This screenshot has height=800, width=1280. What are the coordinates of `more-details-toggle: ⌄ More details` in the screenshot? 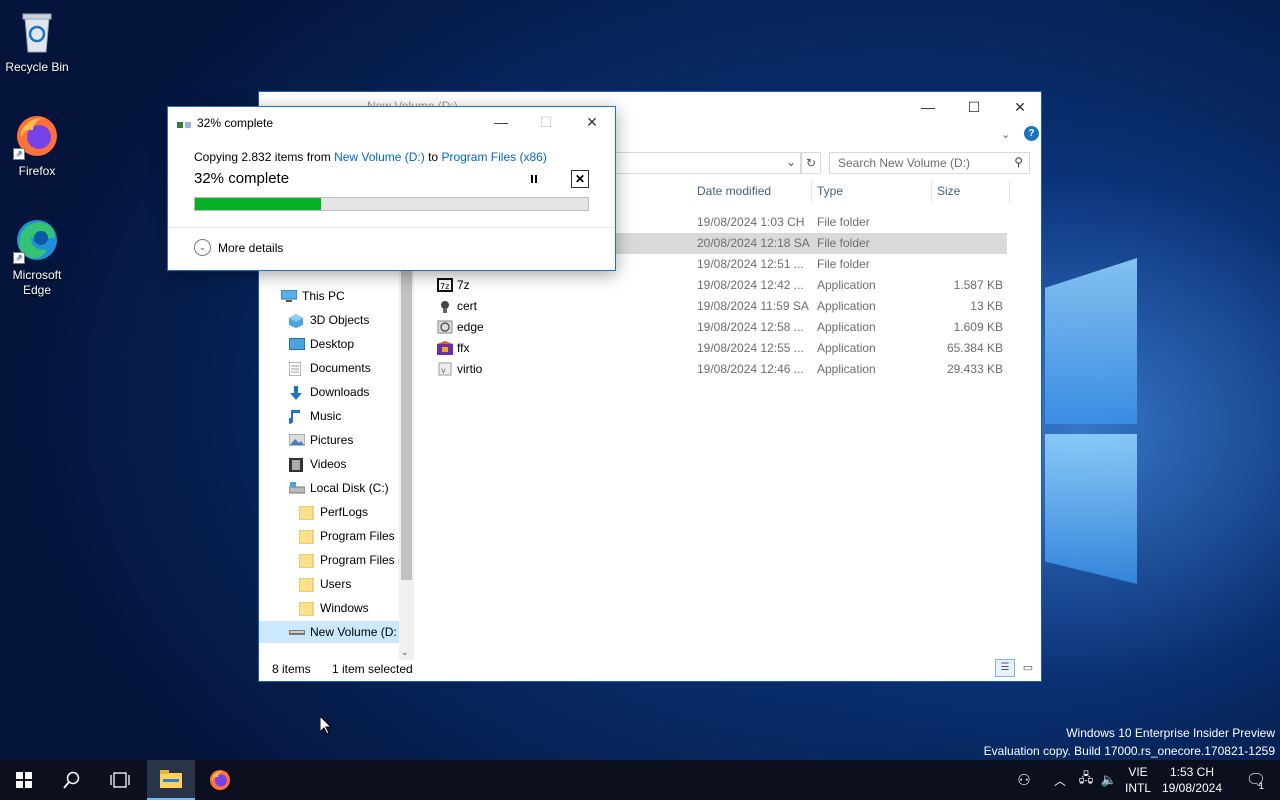 It's located at (238, 247).